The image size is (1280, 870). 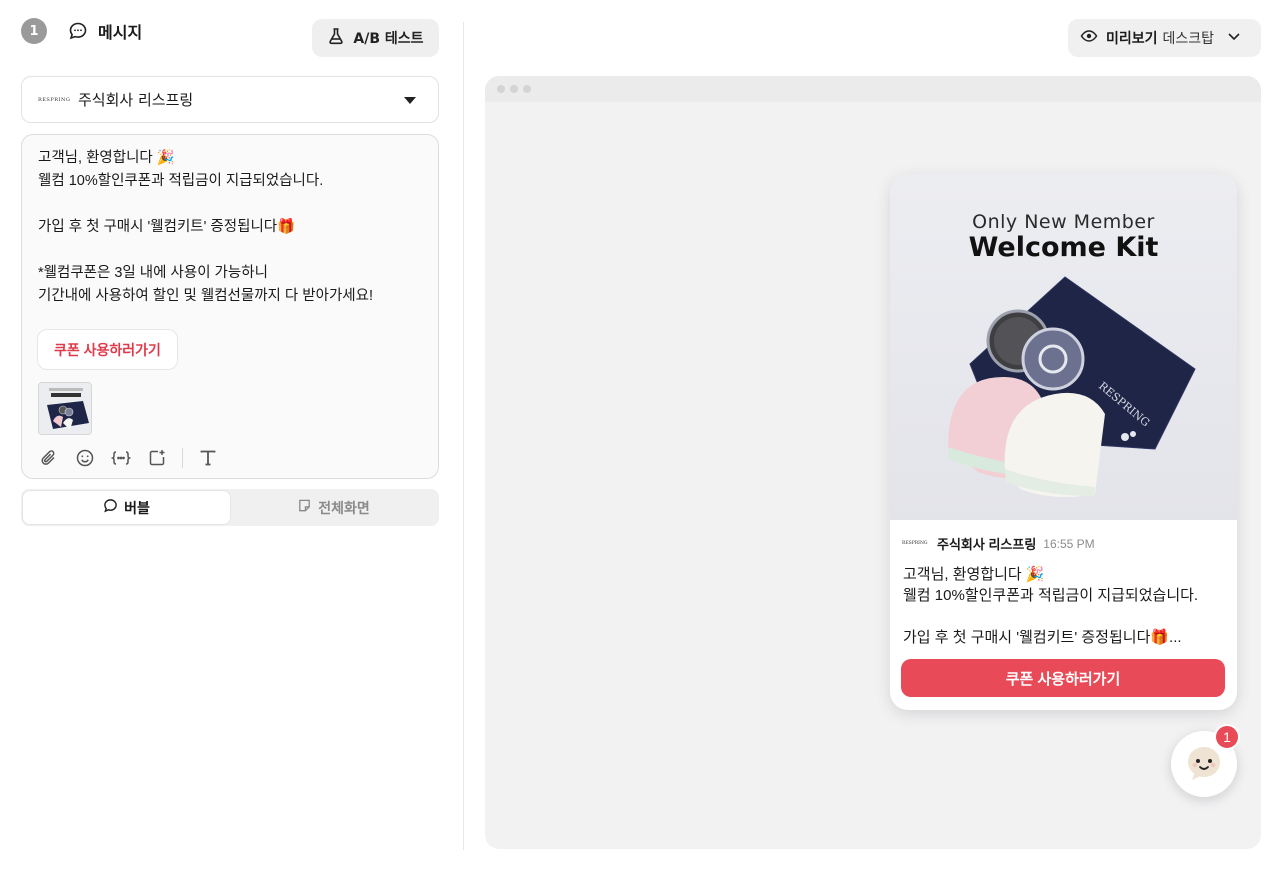 I want to click on editor-toolbar, so click(x=128, y=458).